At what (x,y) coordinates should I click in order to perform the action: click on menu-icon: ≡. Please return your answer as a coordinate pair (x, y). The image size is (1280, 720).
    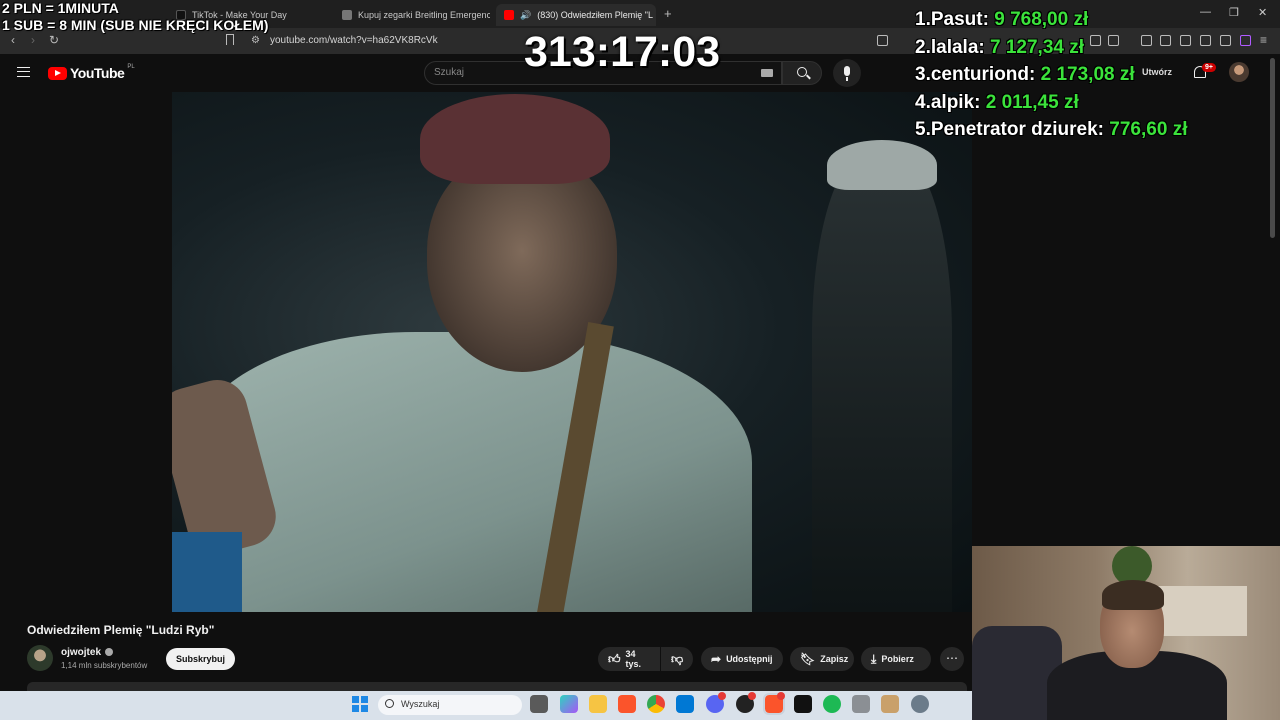
    Looking at the image, I should click on (1263, 40).